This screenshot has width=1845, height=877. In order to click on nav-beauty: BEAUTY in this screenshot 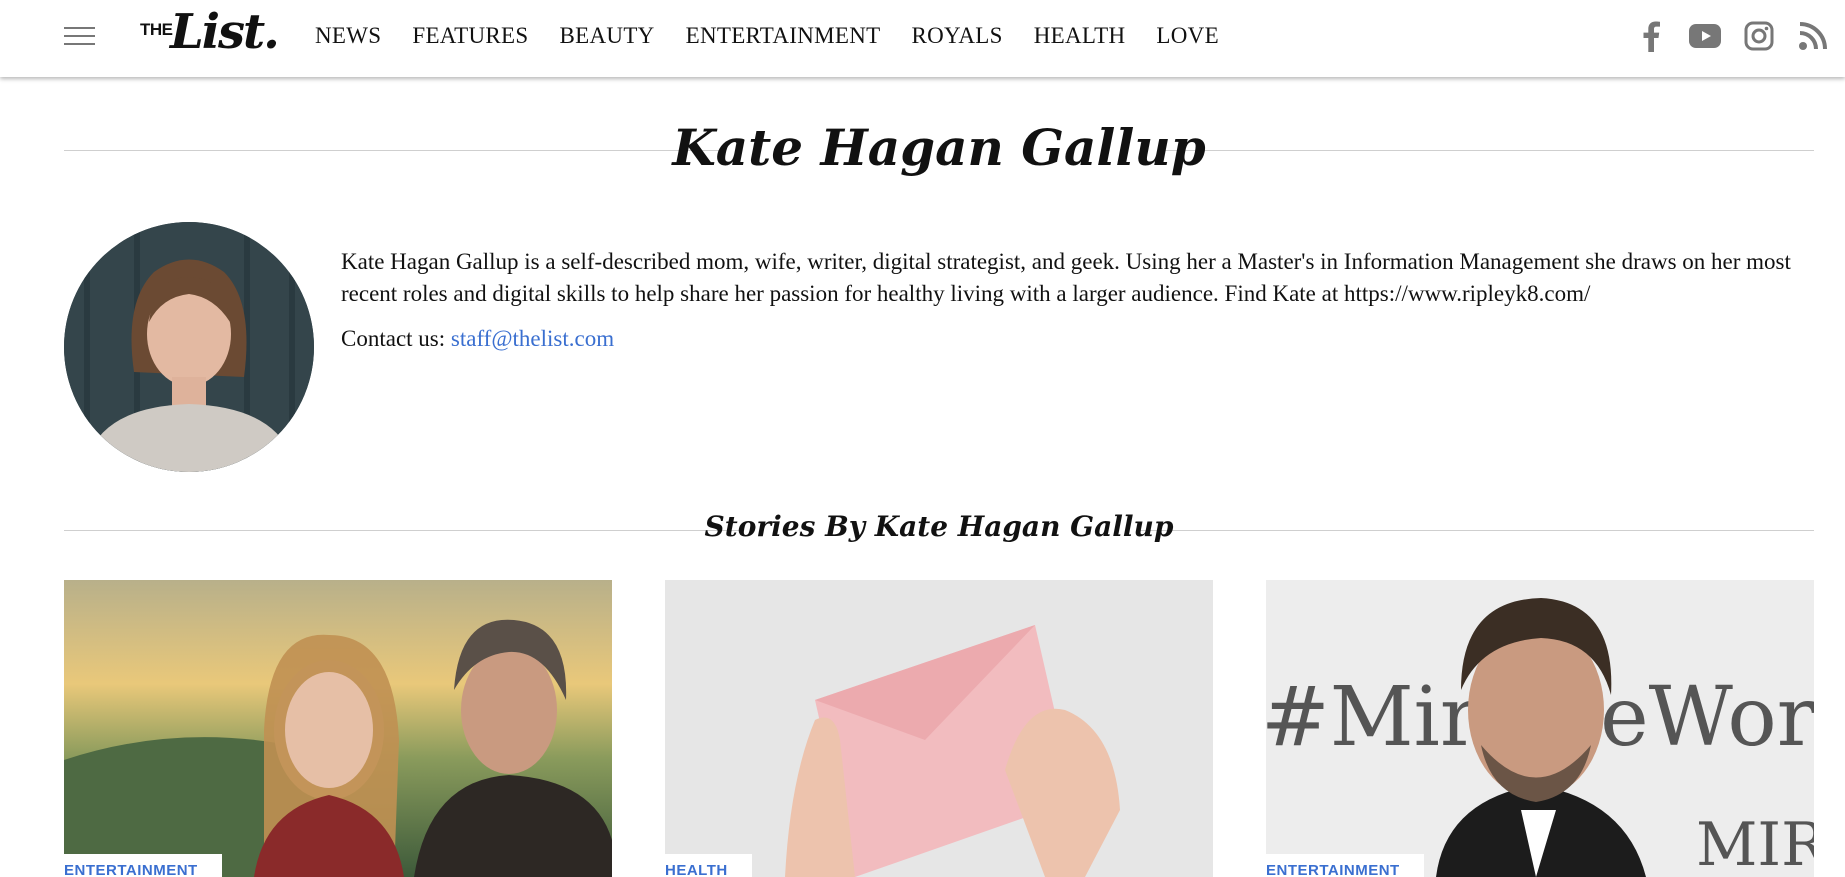, I will do `click(607, 36)`.